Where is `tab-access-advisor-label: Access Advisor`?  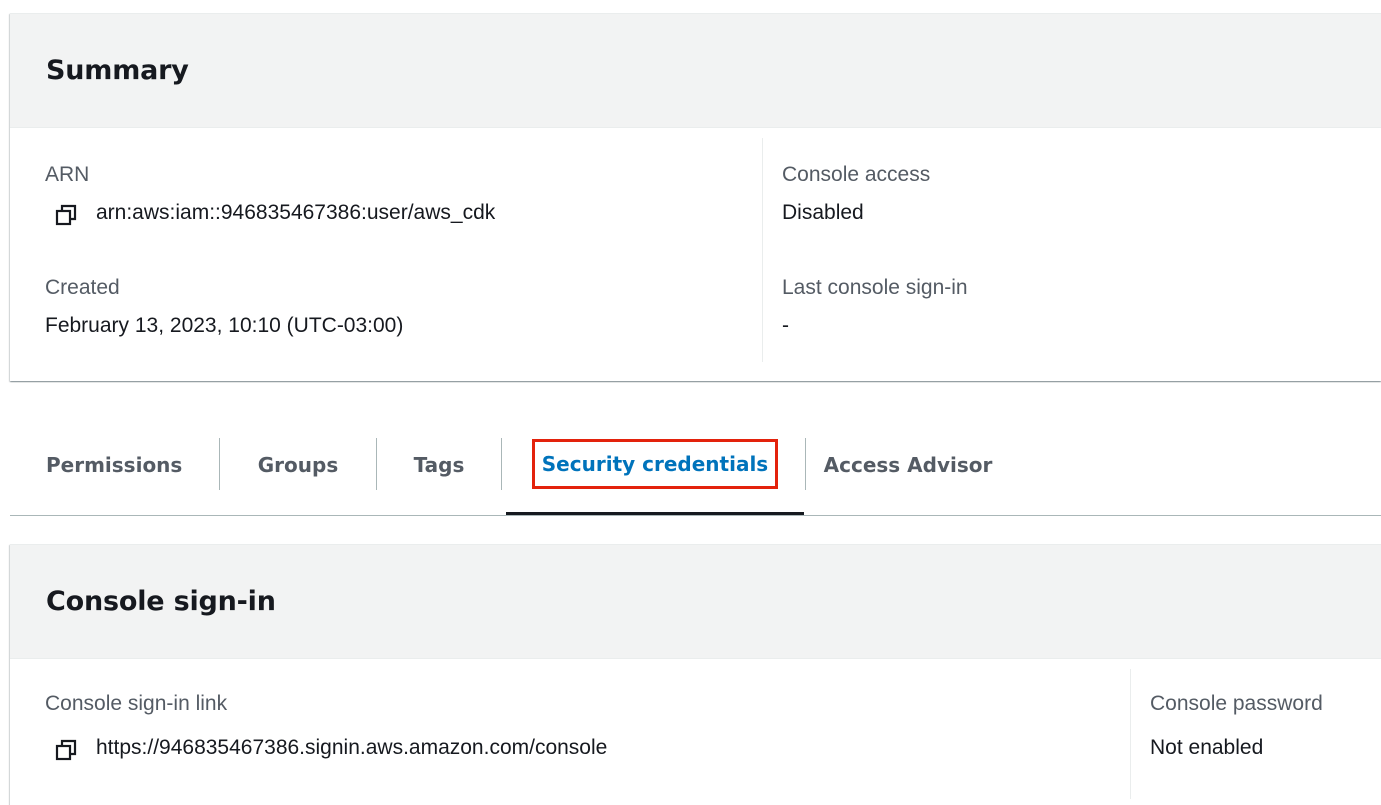 tab-access-advisor-label: Access Advisor is located at coordinates (908, 465).